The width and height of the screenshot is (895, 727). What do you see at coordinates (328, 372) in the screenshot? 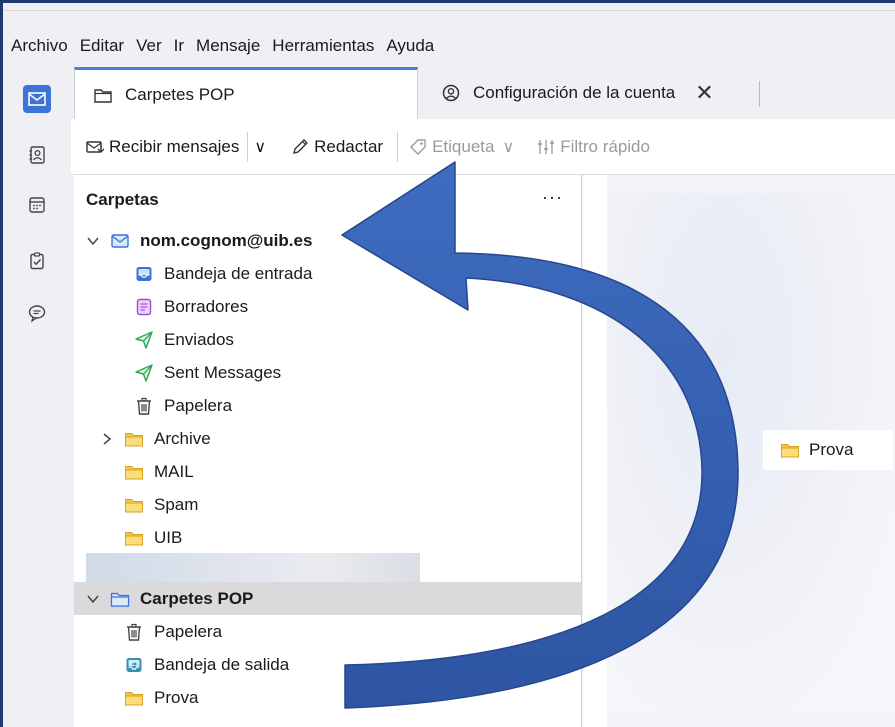
I see `folder-row-sent-messages: Sent Messages` at bounding box center [328, 372].